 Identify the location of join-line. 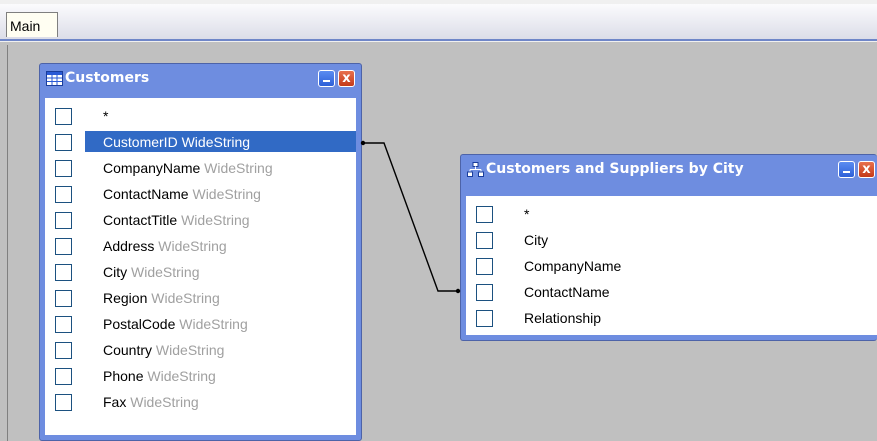
(410, 217).